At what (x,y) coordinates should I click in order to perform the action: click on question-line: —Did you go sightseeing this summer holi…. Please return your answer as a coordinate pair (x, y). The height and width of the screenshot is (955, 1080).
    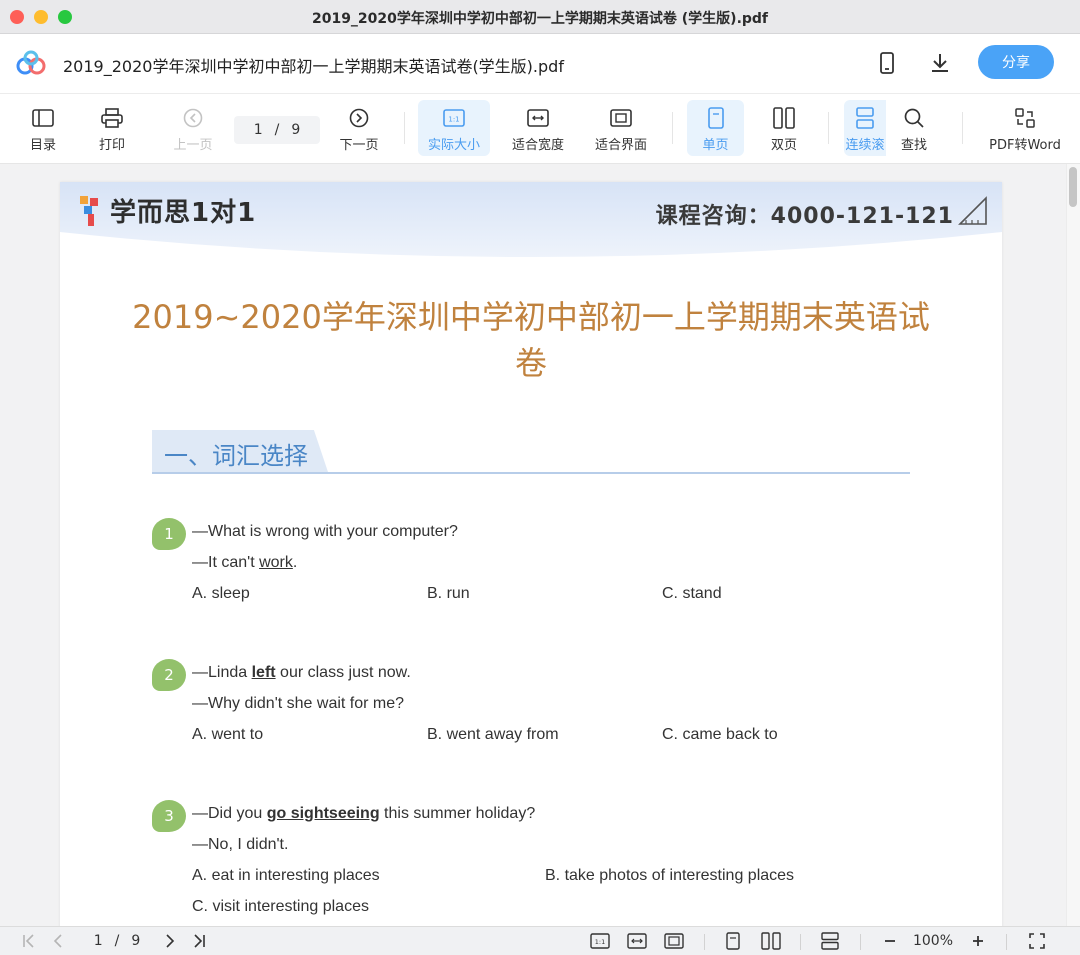
    Looking at the image, I should click on (364, 813).